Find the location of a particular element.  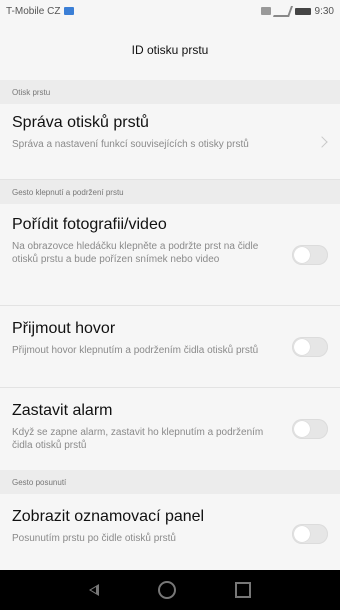

status-left: T-Mobile CZ is located at coordinates (40, 11).